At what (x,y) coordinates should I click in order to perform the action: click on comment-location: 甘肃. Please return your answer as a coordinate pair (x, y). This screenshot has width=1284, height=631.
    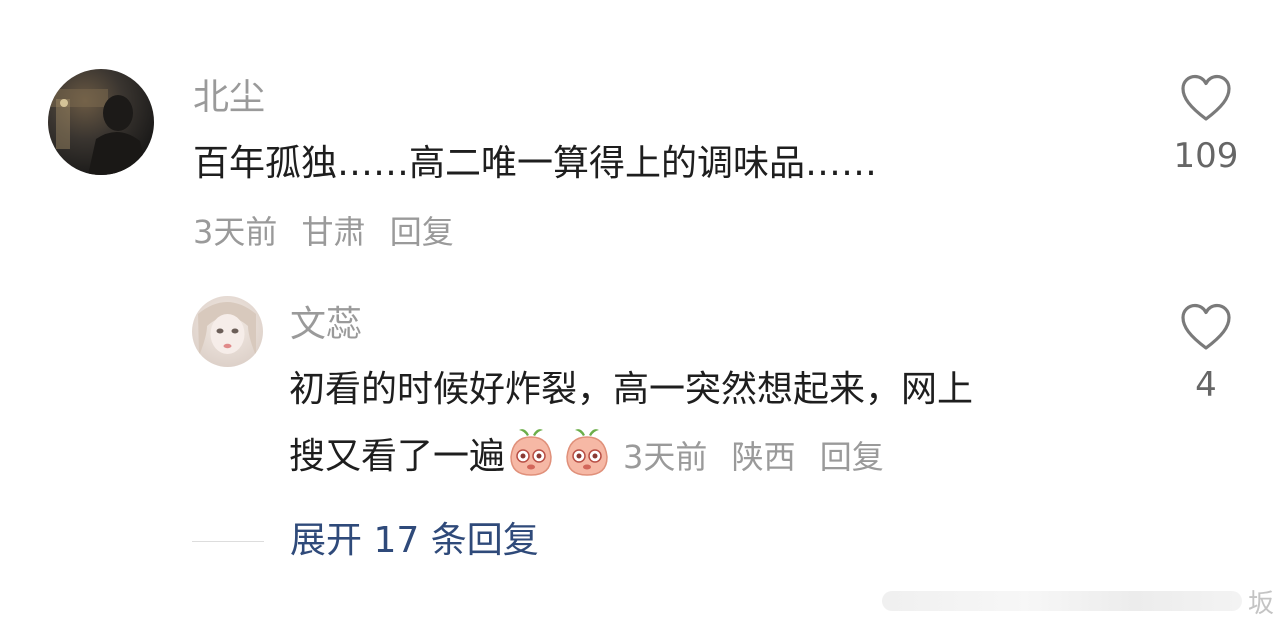
    Looking at the image, I should click on (333, 232).